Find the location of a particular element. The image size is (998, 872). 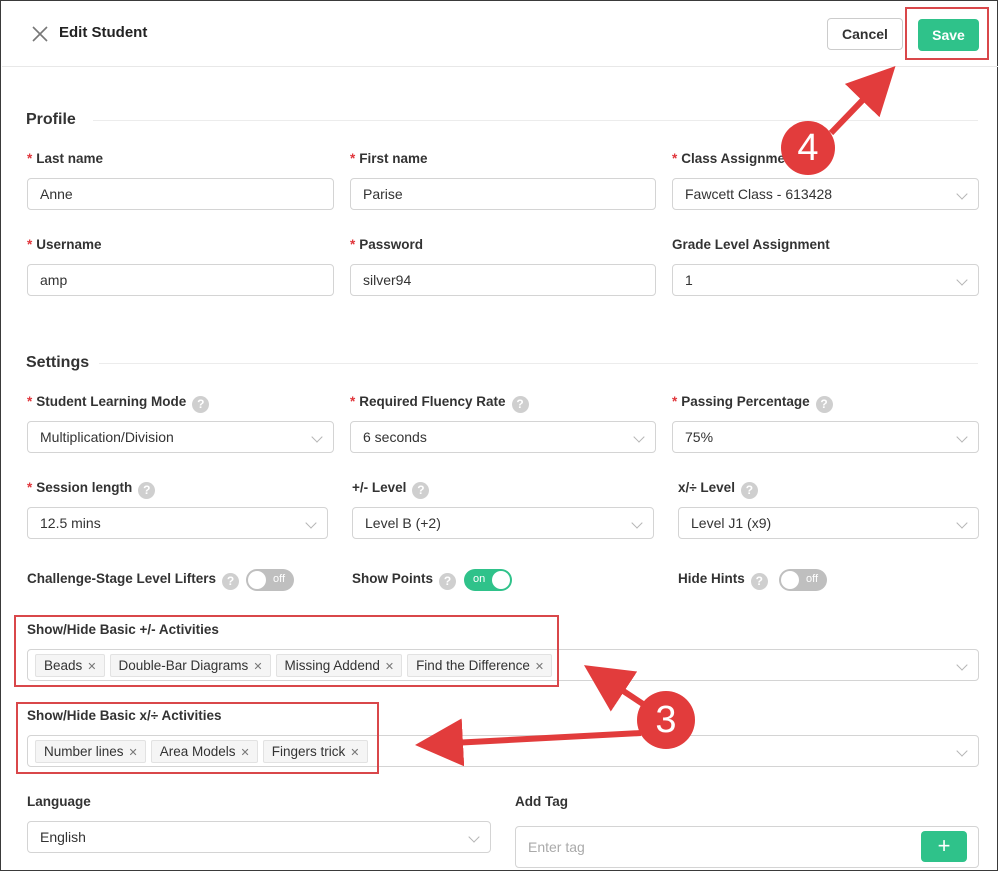

step-3-badge: 3 is located at coordinates (666, 720).